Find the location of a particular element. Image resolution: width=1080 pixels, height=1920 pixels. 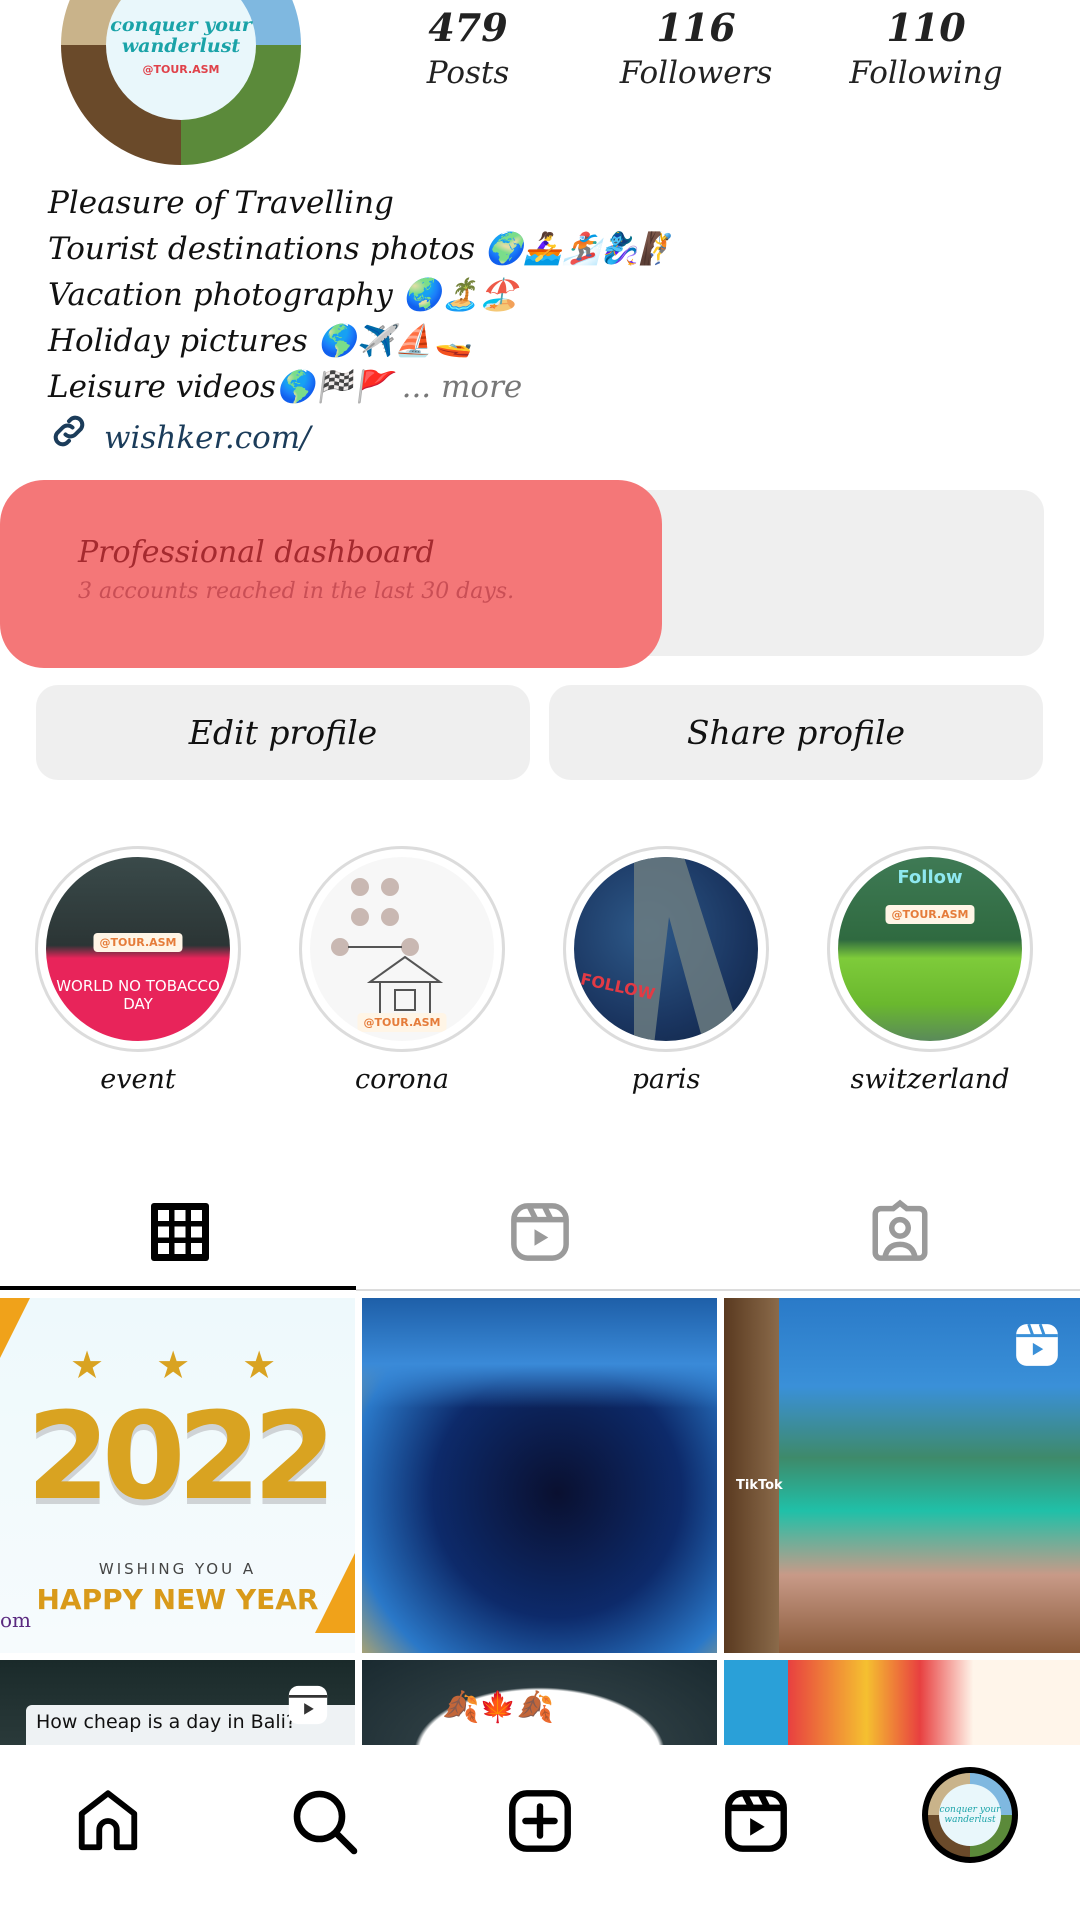

post-side-text: om is located at coordinates (16, 1620).